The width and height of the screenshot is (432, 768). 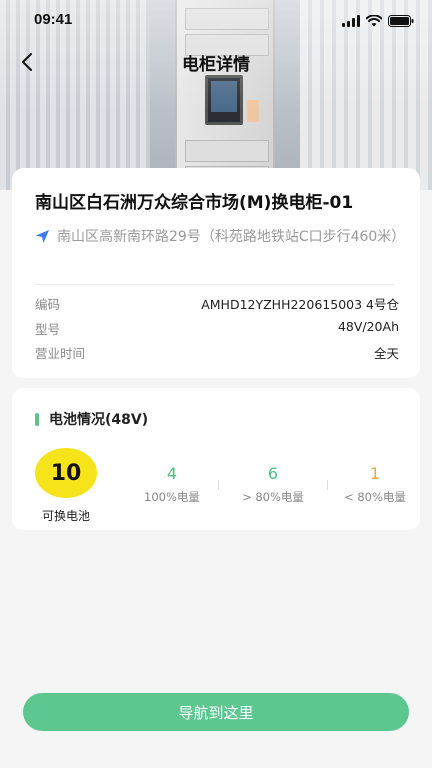 I want to click on swappable-count-badge: 10, so click(x=66, y=473).